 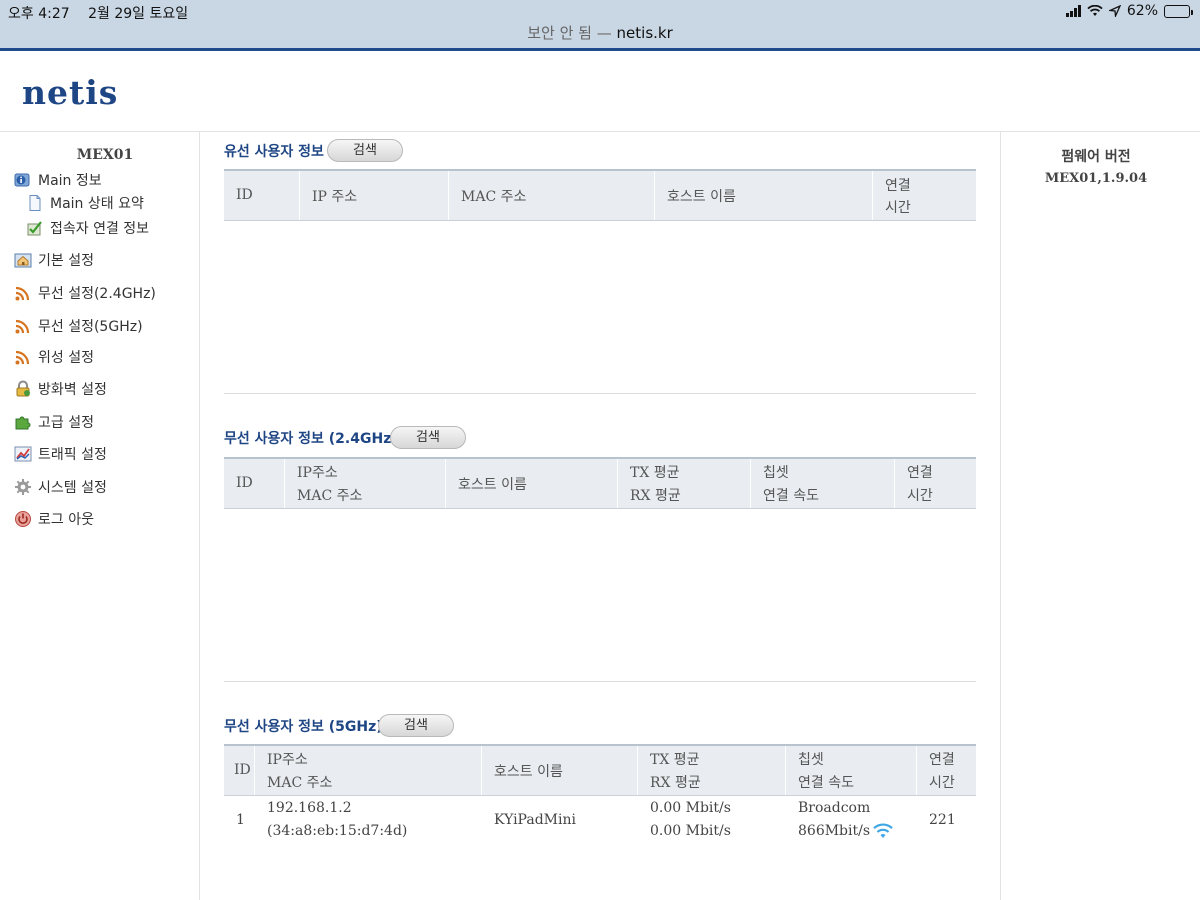 I want to click on sidebar-item-client-info: 접속자 연결 정보, so click(x=87, y=228).